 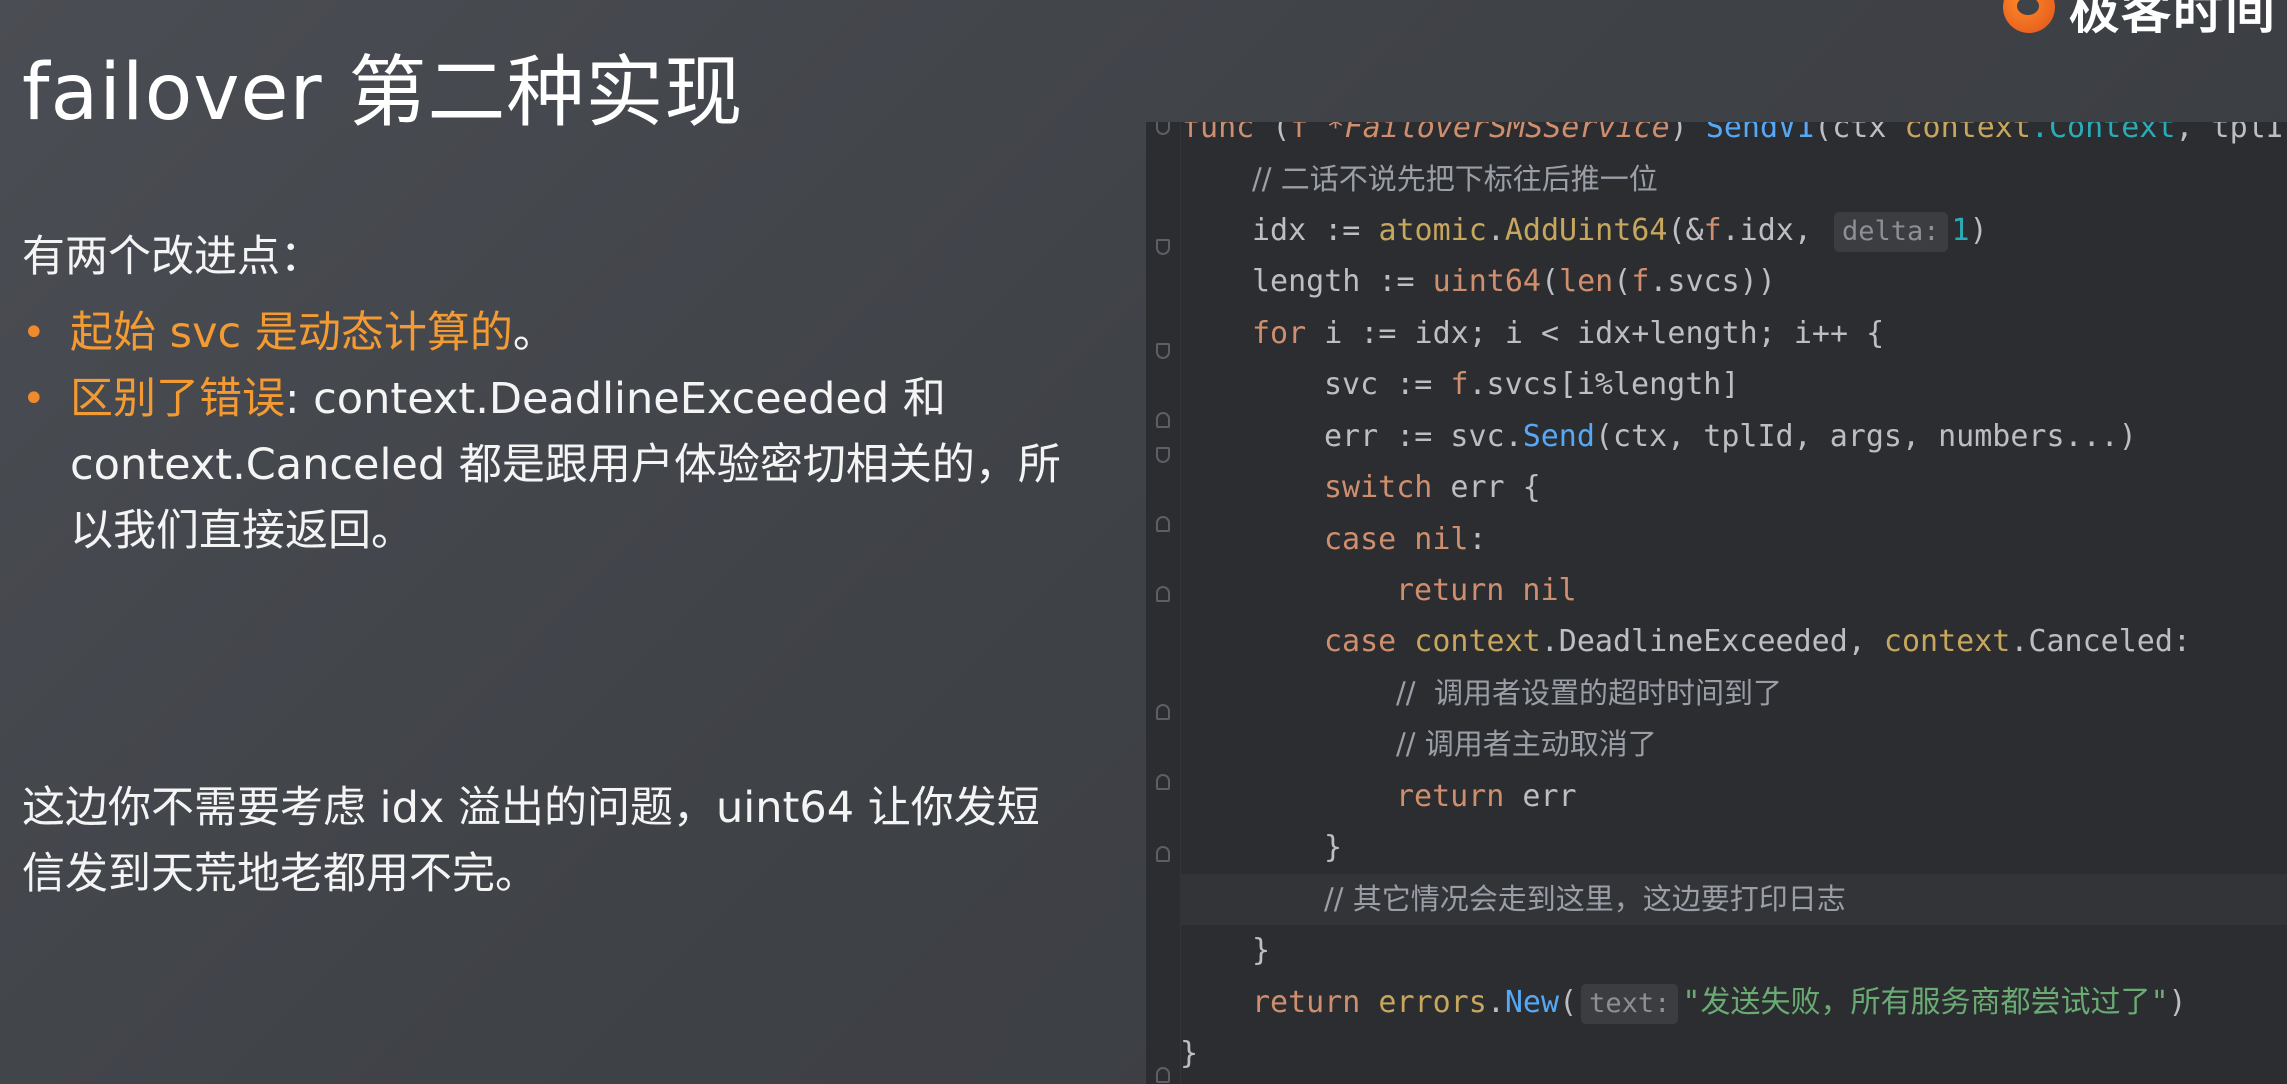 I want to click on code-line: switch err {, so click(x=1432, y=487).